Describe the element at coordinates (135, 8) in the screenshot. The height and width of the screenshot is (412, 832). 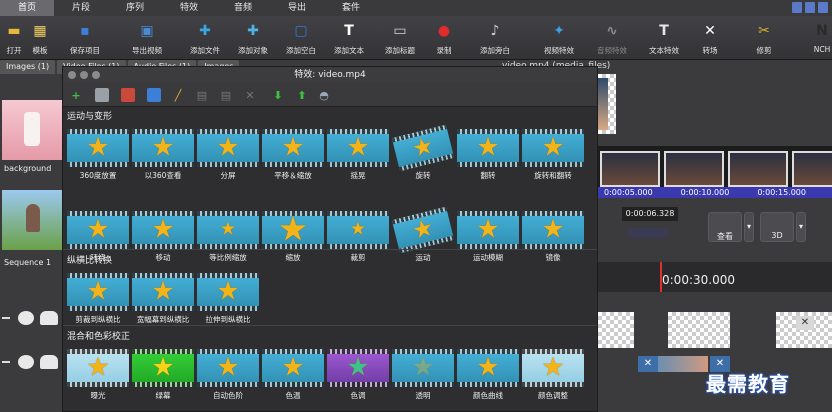
I see `menu-tab-2: 序列` at that location.